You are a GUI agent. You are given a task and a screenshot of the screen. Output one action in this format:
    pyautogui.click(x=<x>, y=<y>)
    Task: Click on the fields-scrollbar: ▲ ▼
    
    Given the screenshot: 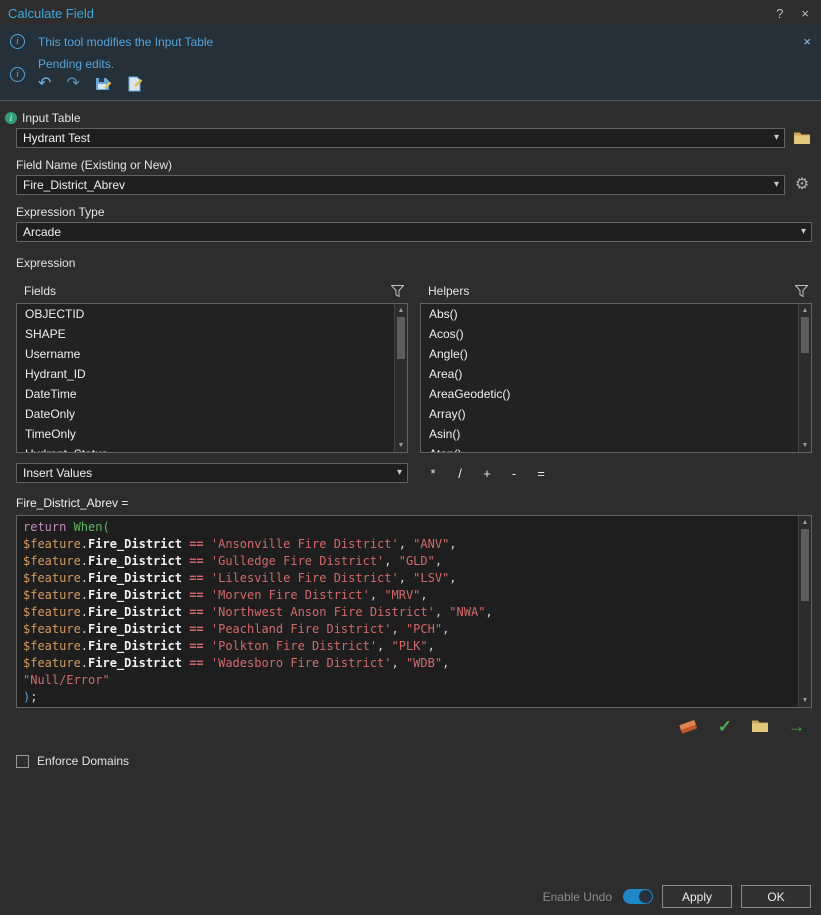 What is the action you would take?
    pyautogui.click(x=400, y=378)
    